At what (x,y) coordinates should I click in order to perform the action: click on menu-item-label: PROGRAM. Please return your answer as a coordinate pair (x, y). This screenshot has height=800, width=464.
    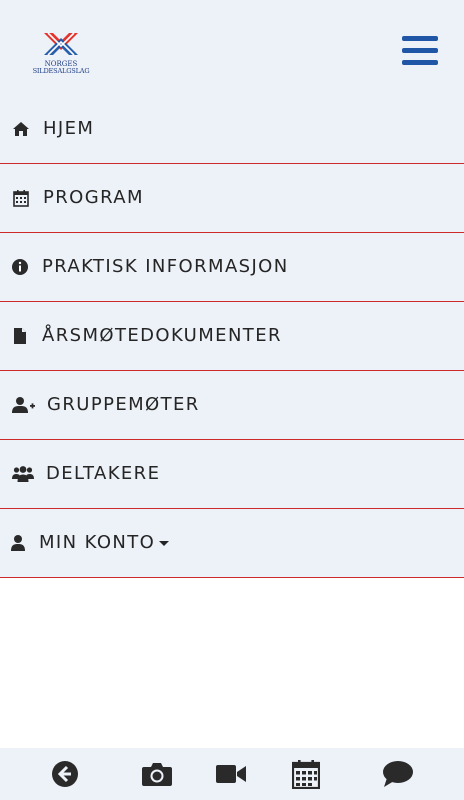
    Looking at the image, I should click on (93, 197).